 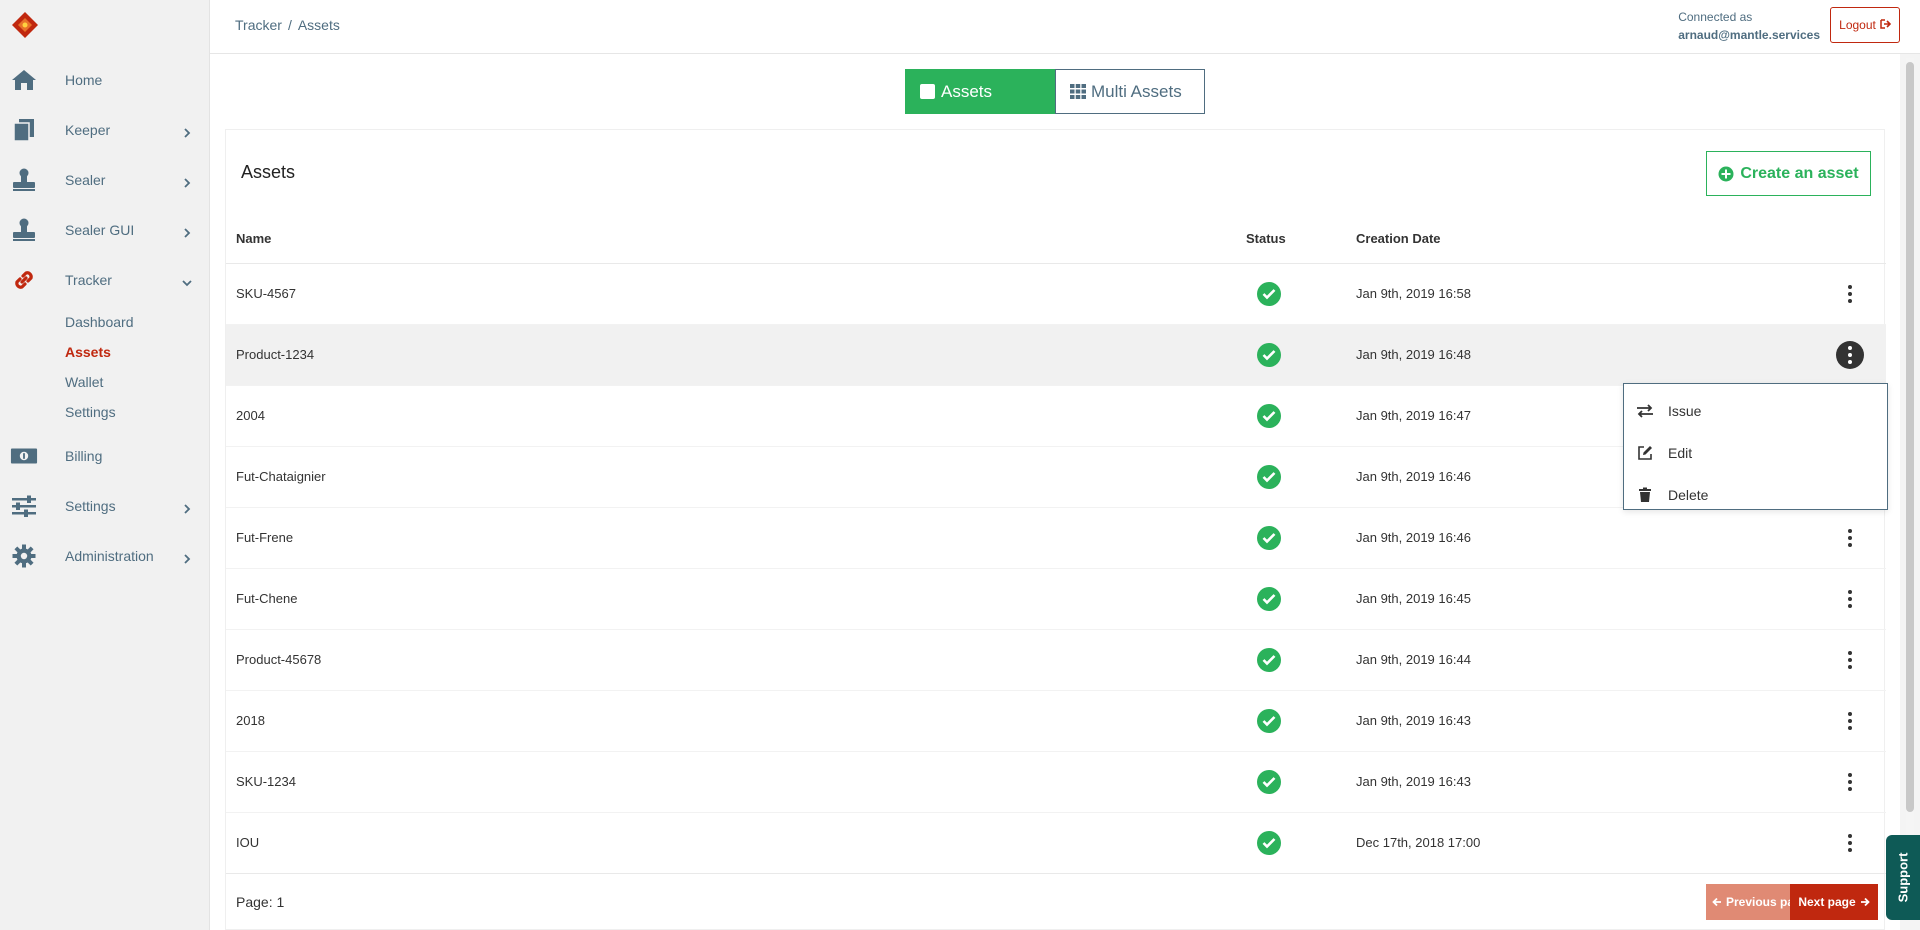 I want to click on page-scrollbar, so click(x=1910, y=489).